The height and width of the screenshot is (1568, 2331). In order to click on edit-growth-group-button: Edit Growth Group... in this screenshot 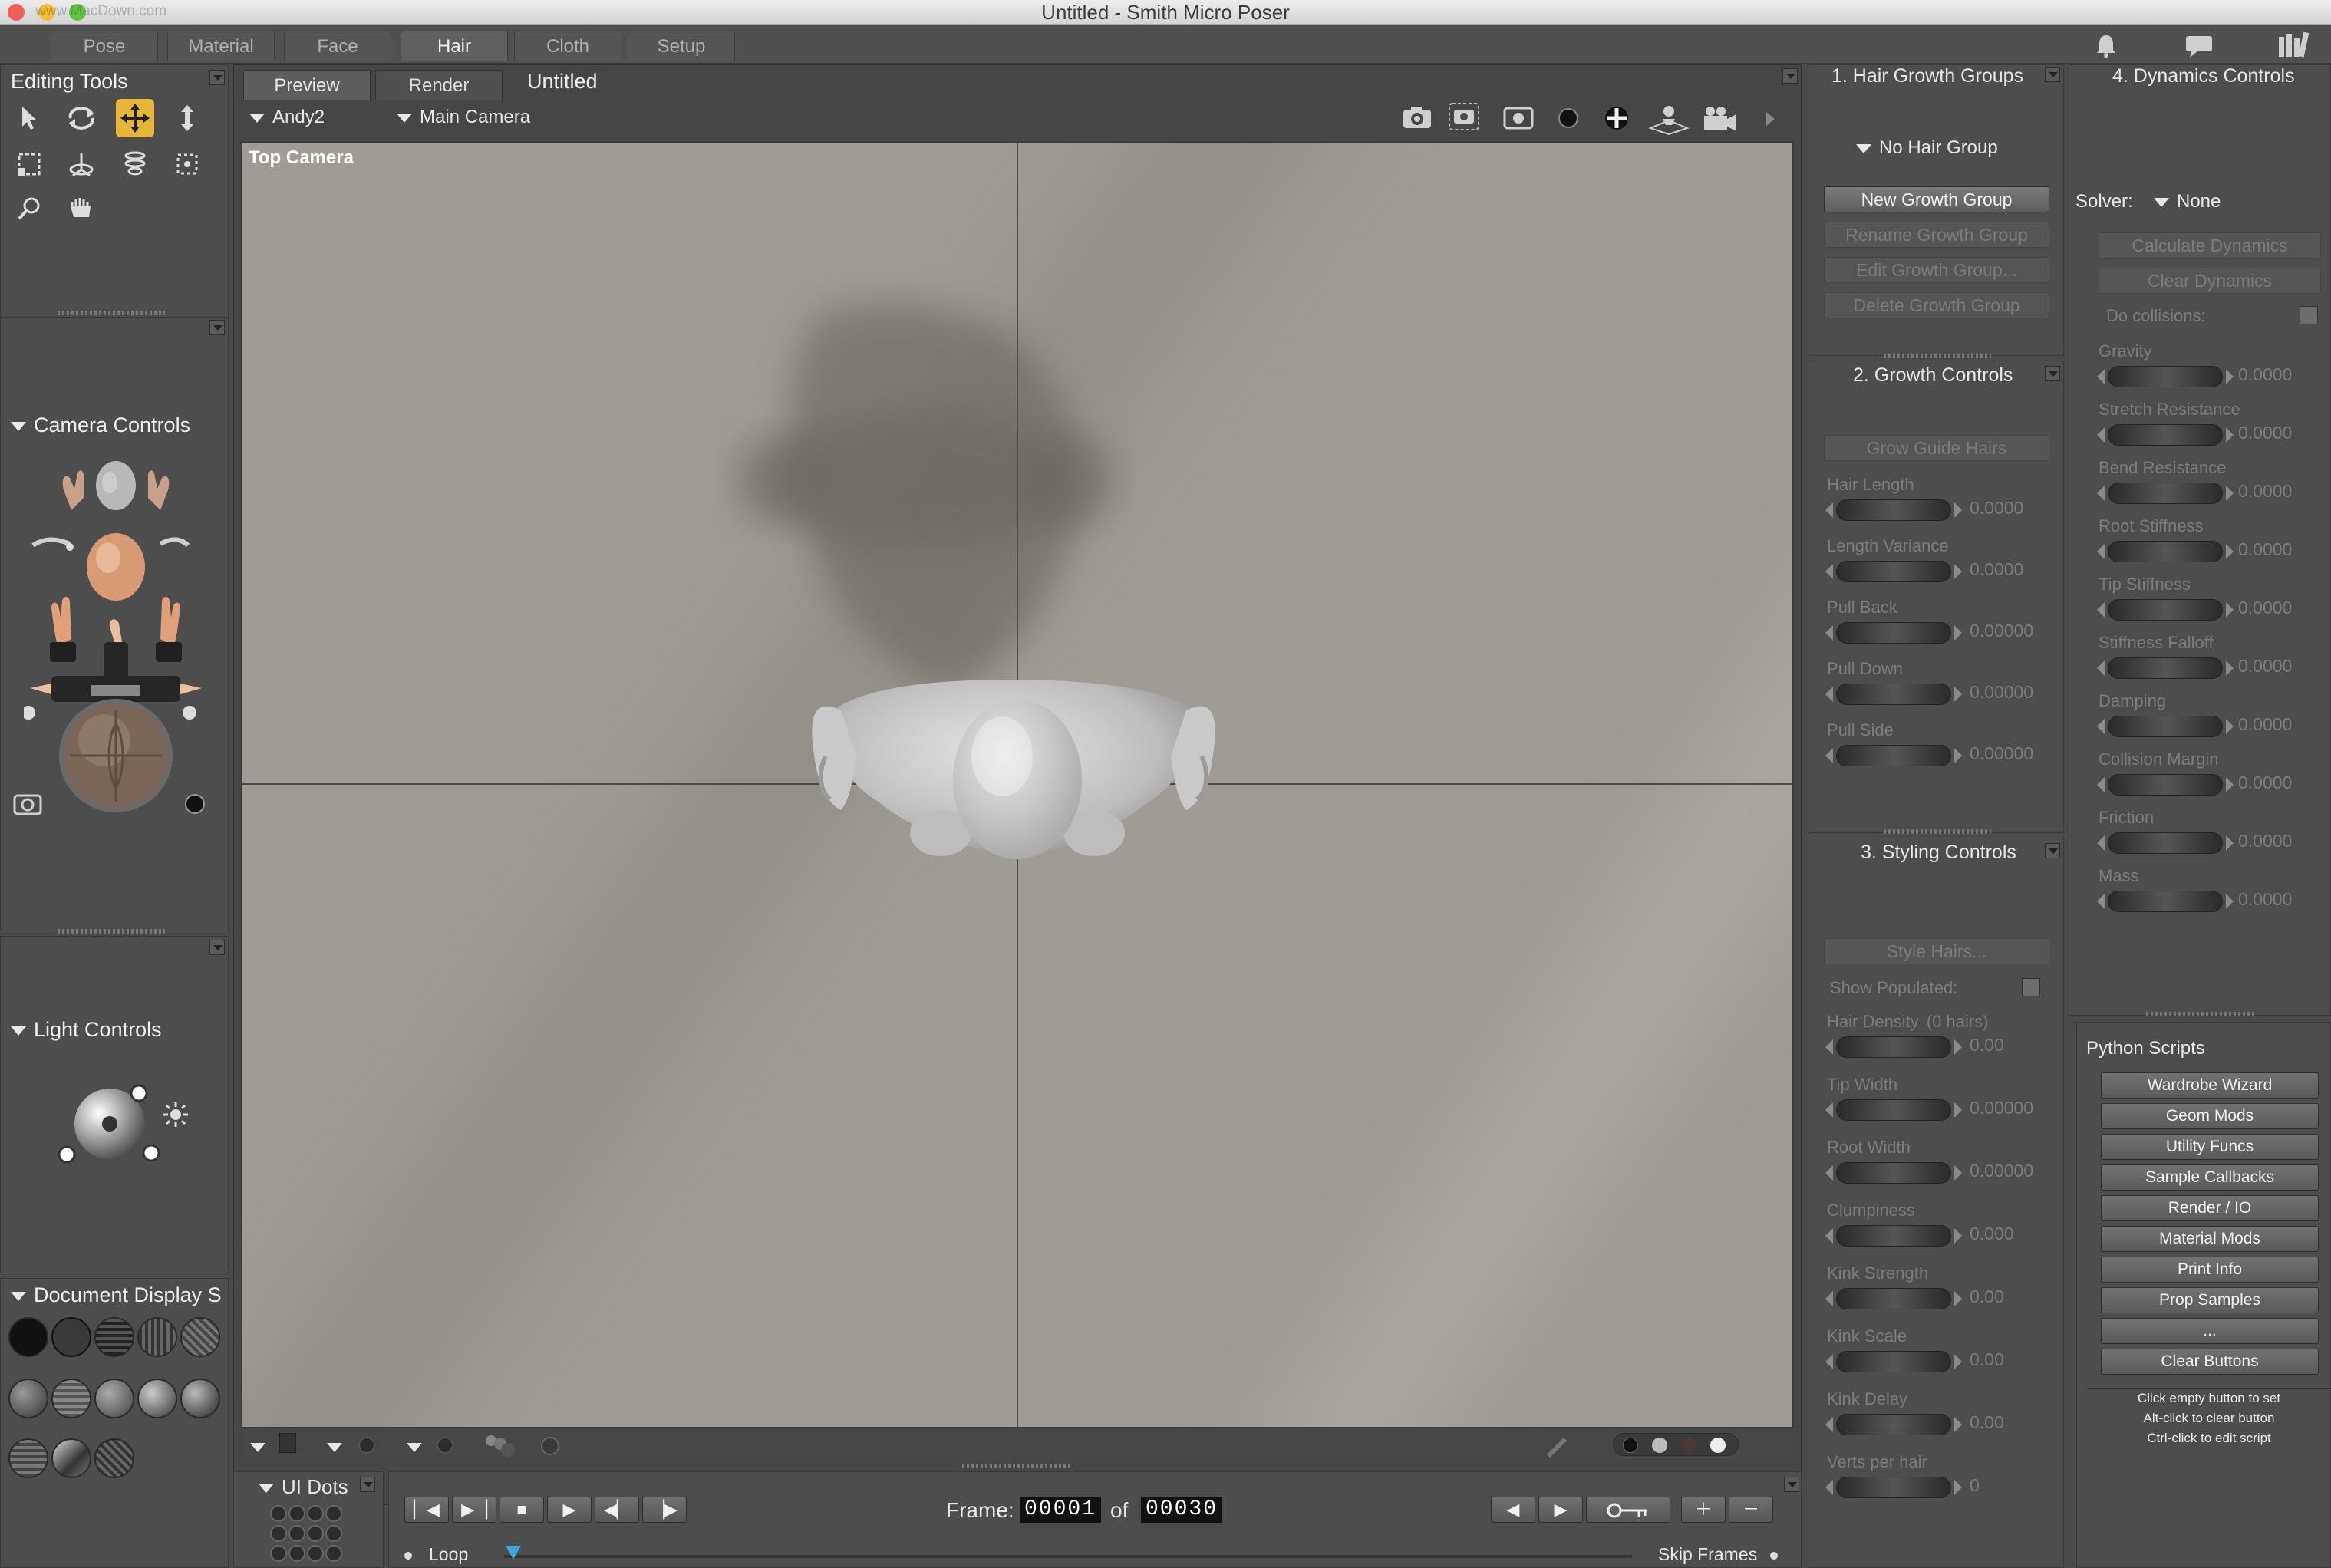, I will do `click(1936, 270)`.